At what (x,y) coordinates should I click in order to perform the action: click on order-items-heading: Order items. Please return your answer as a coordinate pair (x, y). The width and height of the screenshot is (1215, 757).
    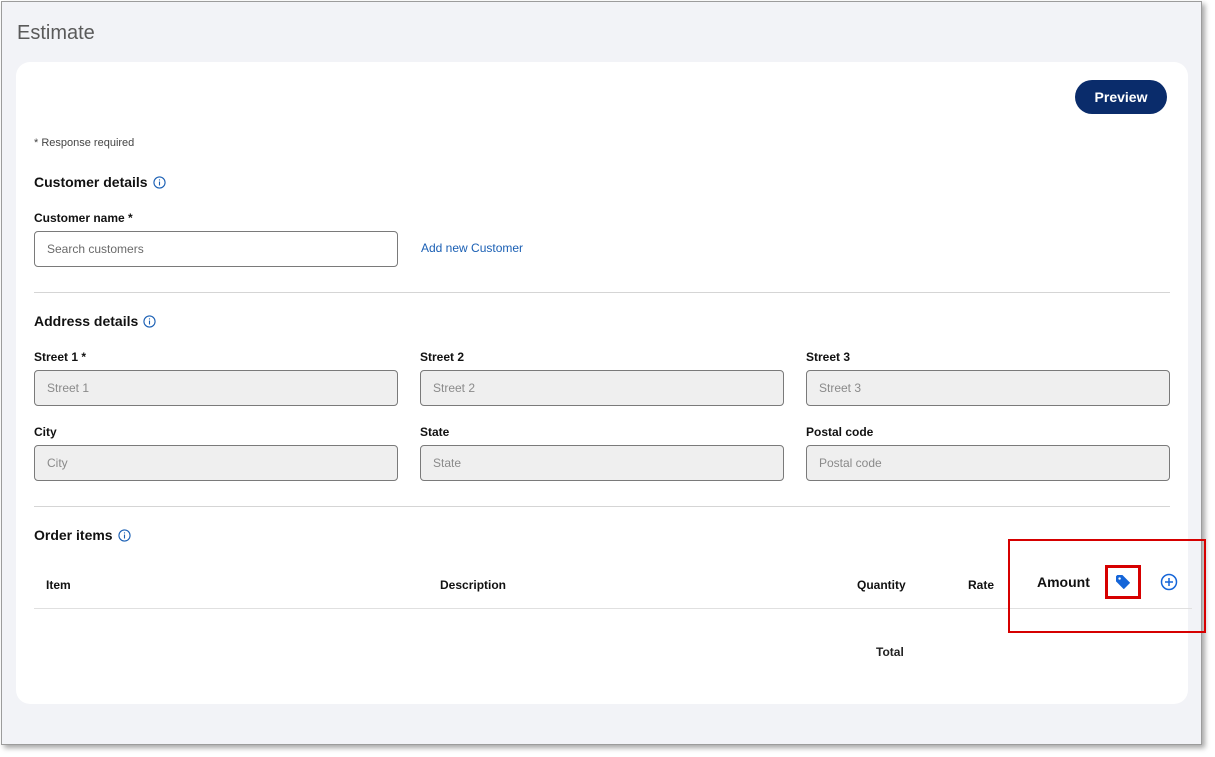
    Looking at the image, I should click on (82, 535).